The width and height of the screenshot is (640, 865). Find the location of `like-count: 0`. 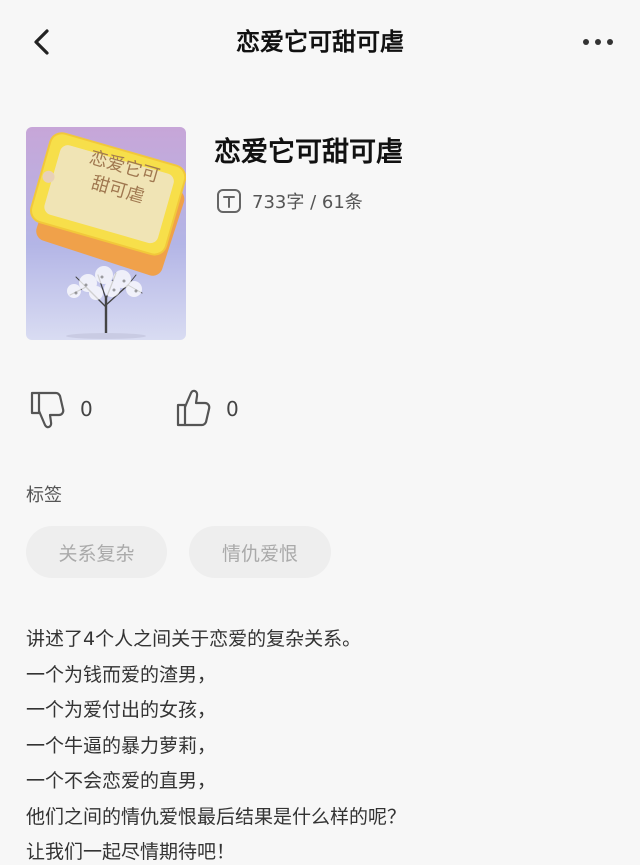

like-count: 0 is located at coordinates (232, 409).